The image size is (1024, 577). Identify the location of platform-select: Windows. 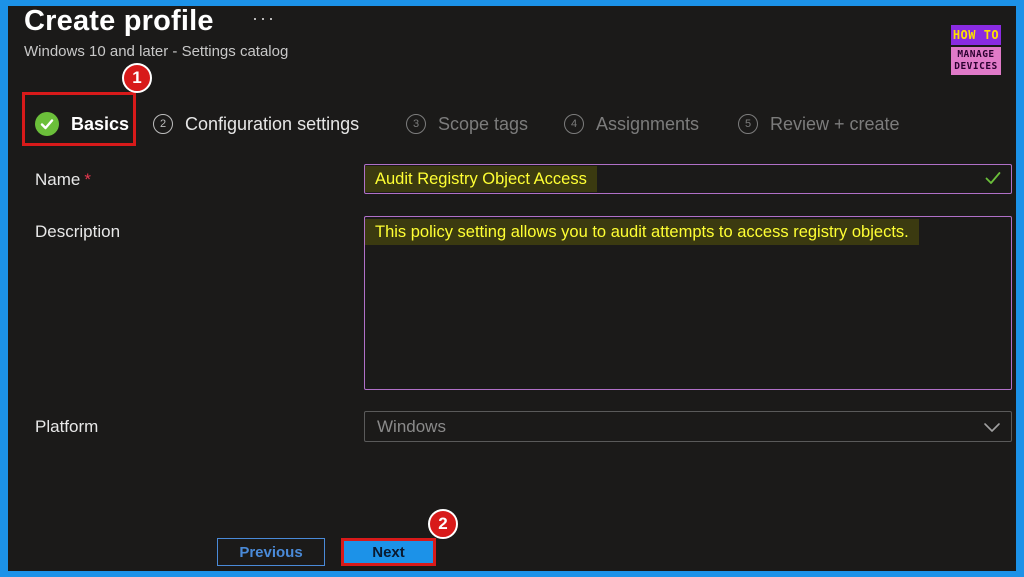
(688, 426).